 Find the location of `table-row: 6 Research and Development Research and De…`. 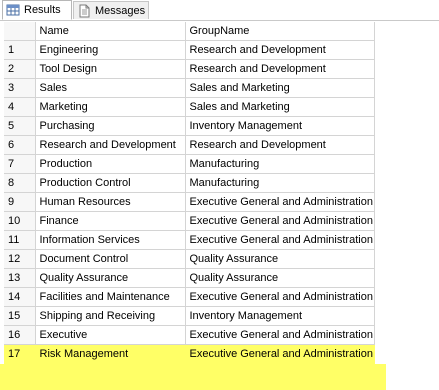

table-row: 6 Research and Development Research and De… is located at coordinates (189, 145).